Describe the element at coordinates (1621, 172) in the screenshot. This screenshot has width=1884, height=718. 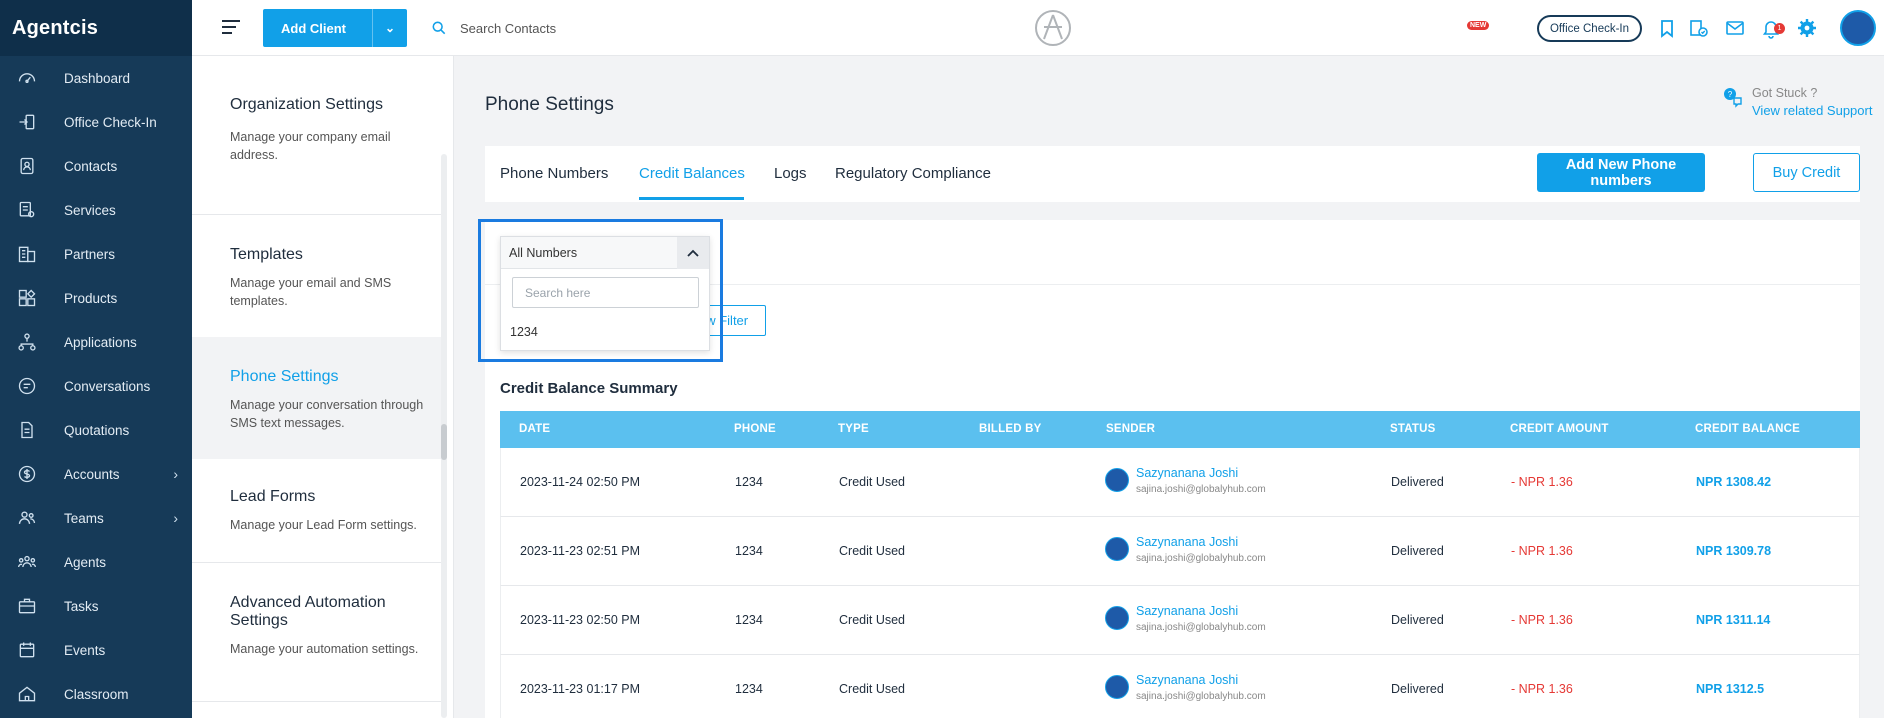
I see `add-phone-numbers-button: Add New Phone numbers` at that location.